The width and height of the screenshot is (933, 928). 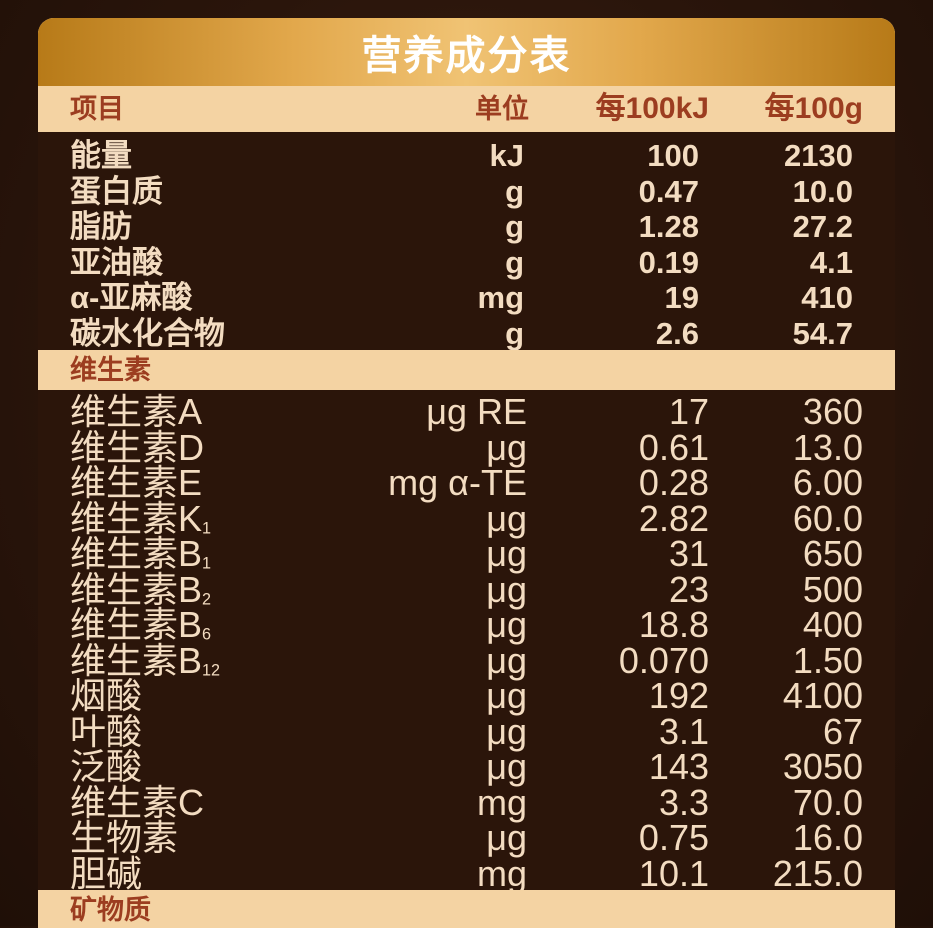 I want to click on table-row: 维生素E mg α-TE 0.28 6.00, so click(x=466, y=483).